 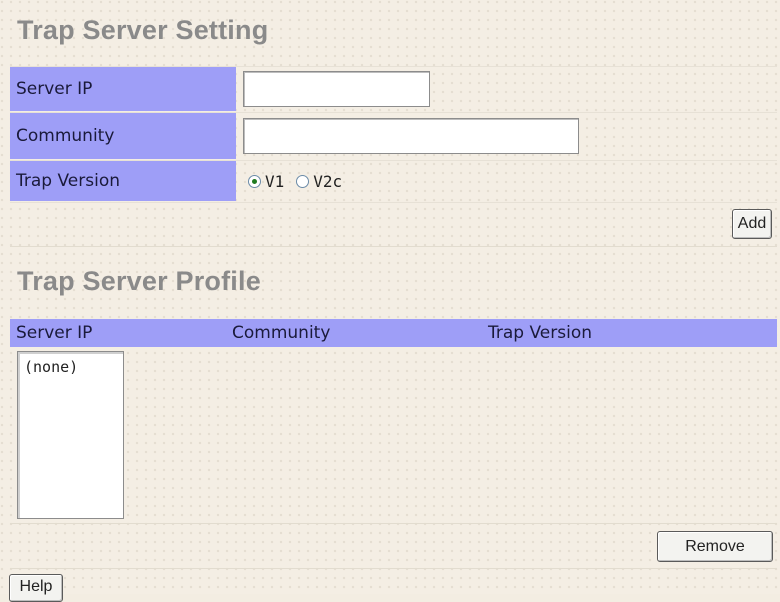 I want to click on community-row: Community, so click(x=393, y=135).